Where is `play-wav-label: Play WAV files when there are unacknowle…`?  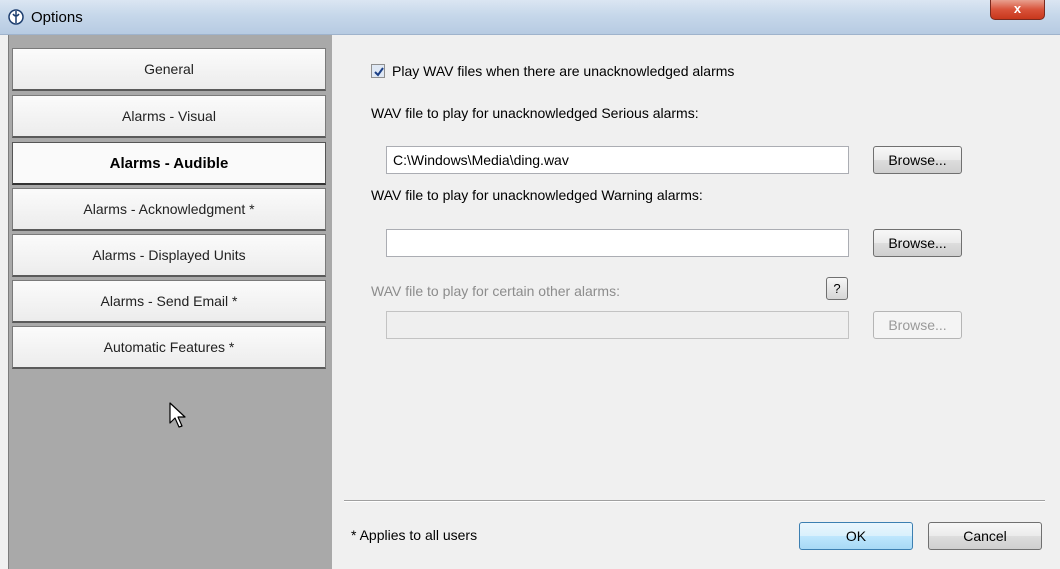
play-wav-label: Play WAV files when there are unacknowle… is located at coordinates (563, 71).